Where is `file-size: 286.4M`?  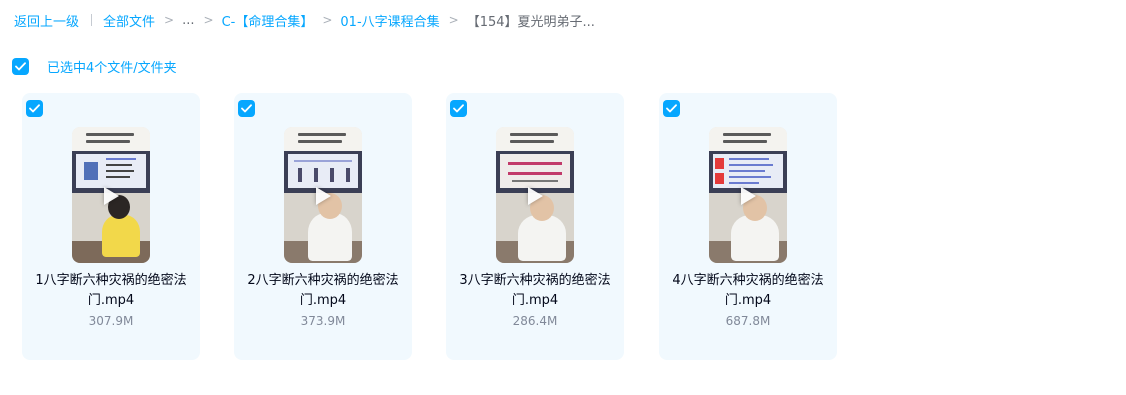
file-size: 286.4M is located at coordinates (535, 321).